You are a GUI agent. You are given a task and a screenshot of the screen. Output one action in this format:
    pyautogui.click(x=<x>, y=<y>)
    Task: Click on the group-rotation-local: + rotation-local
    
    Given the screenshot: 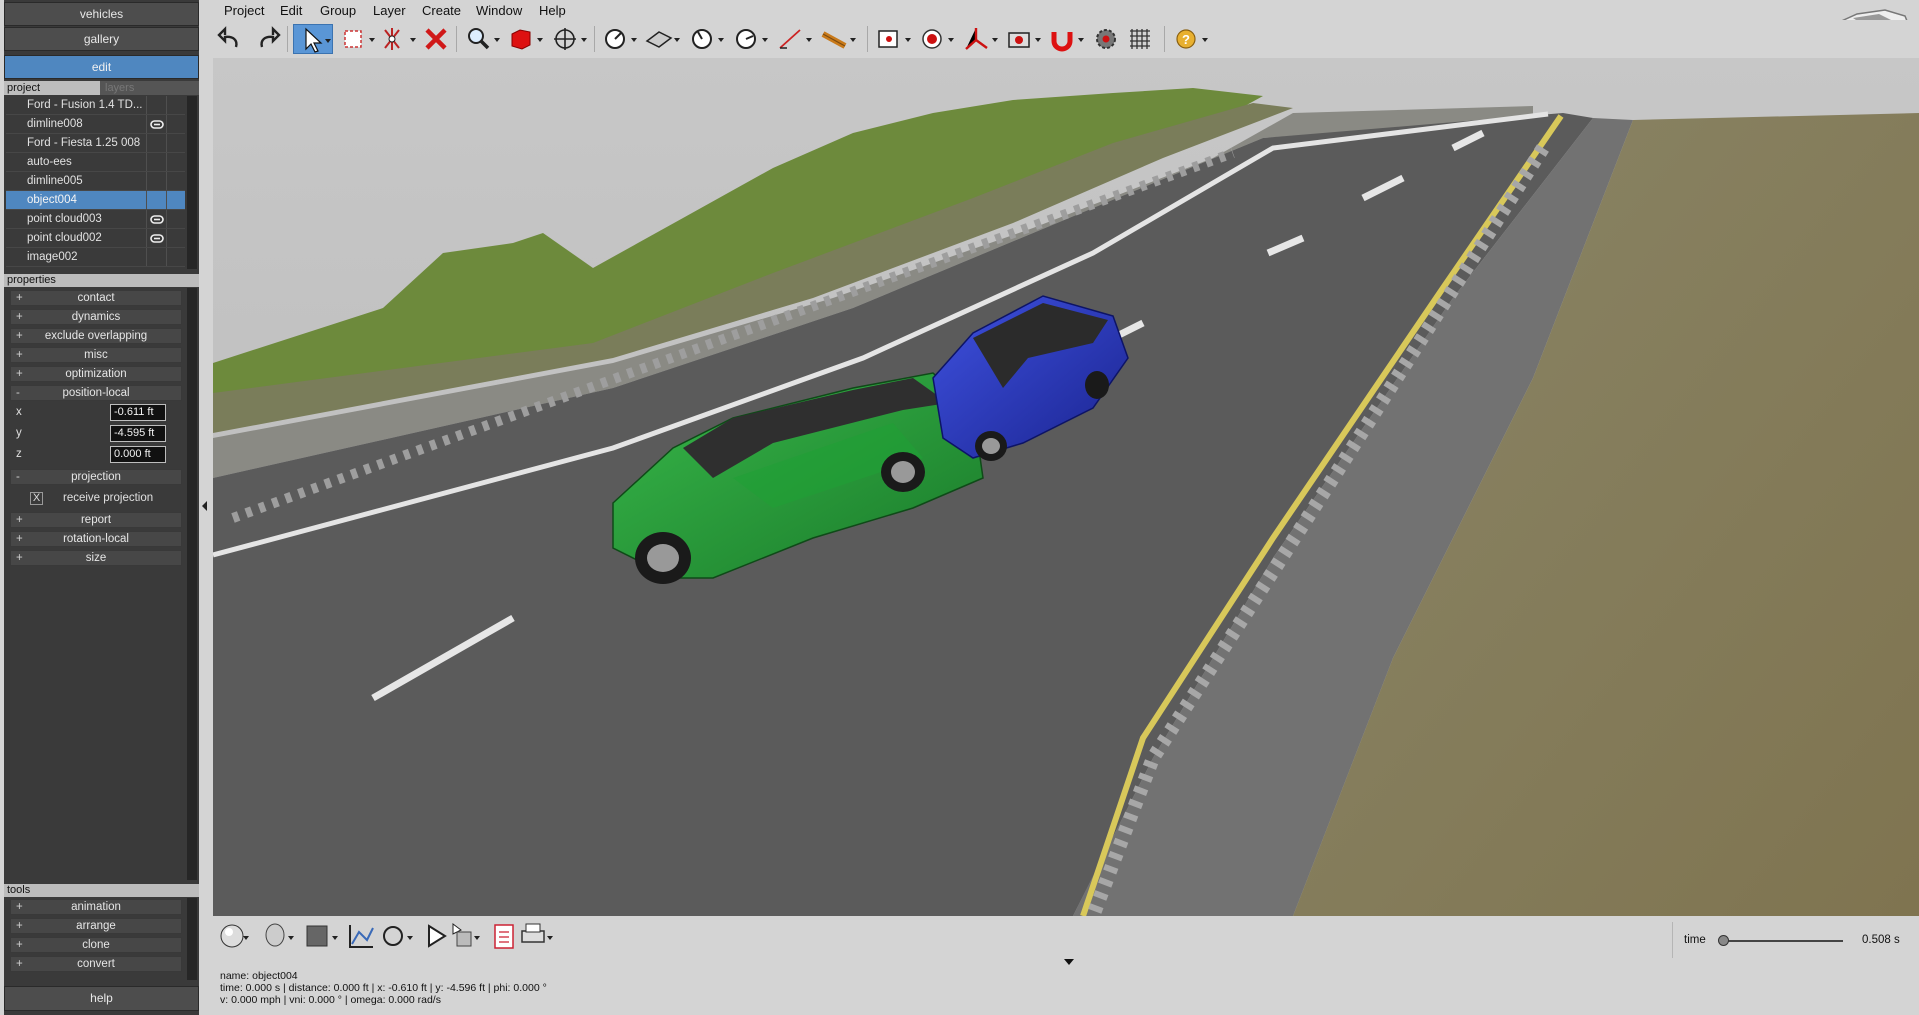 What is the action you would take?
    pyautogui.click(x=96, y=539)
    